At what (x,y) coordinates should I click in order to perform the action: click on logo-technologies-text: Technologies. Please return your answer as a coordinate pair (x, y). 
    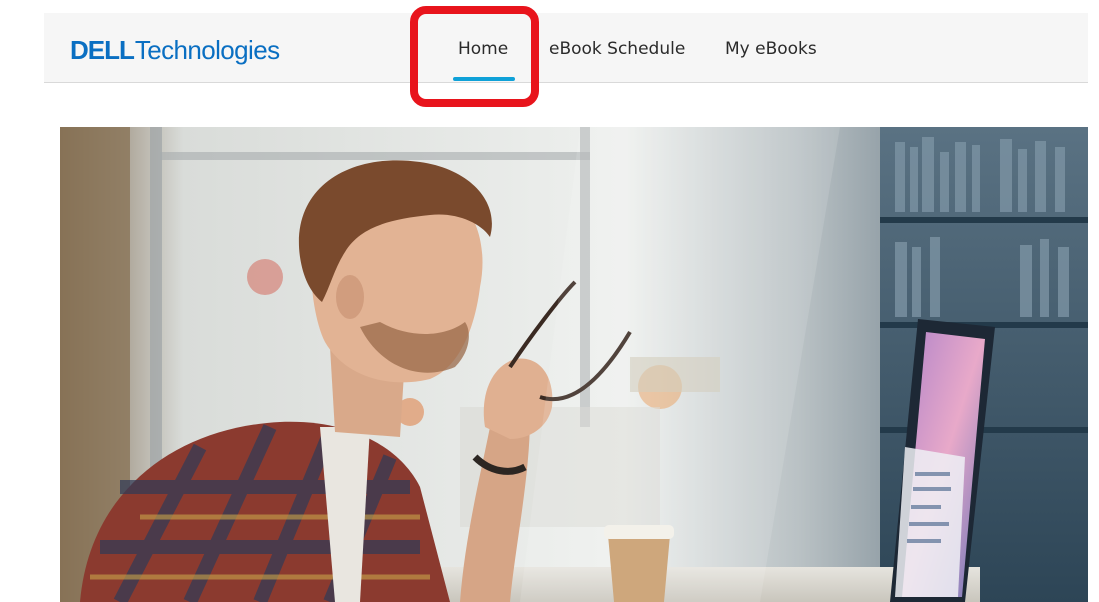
    Looking at the image, I should click on (207, 49).